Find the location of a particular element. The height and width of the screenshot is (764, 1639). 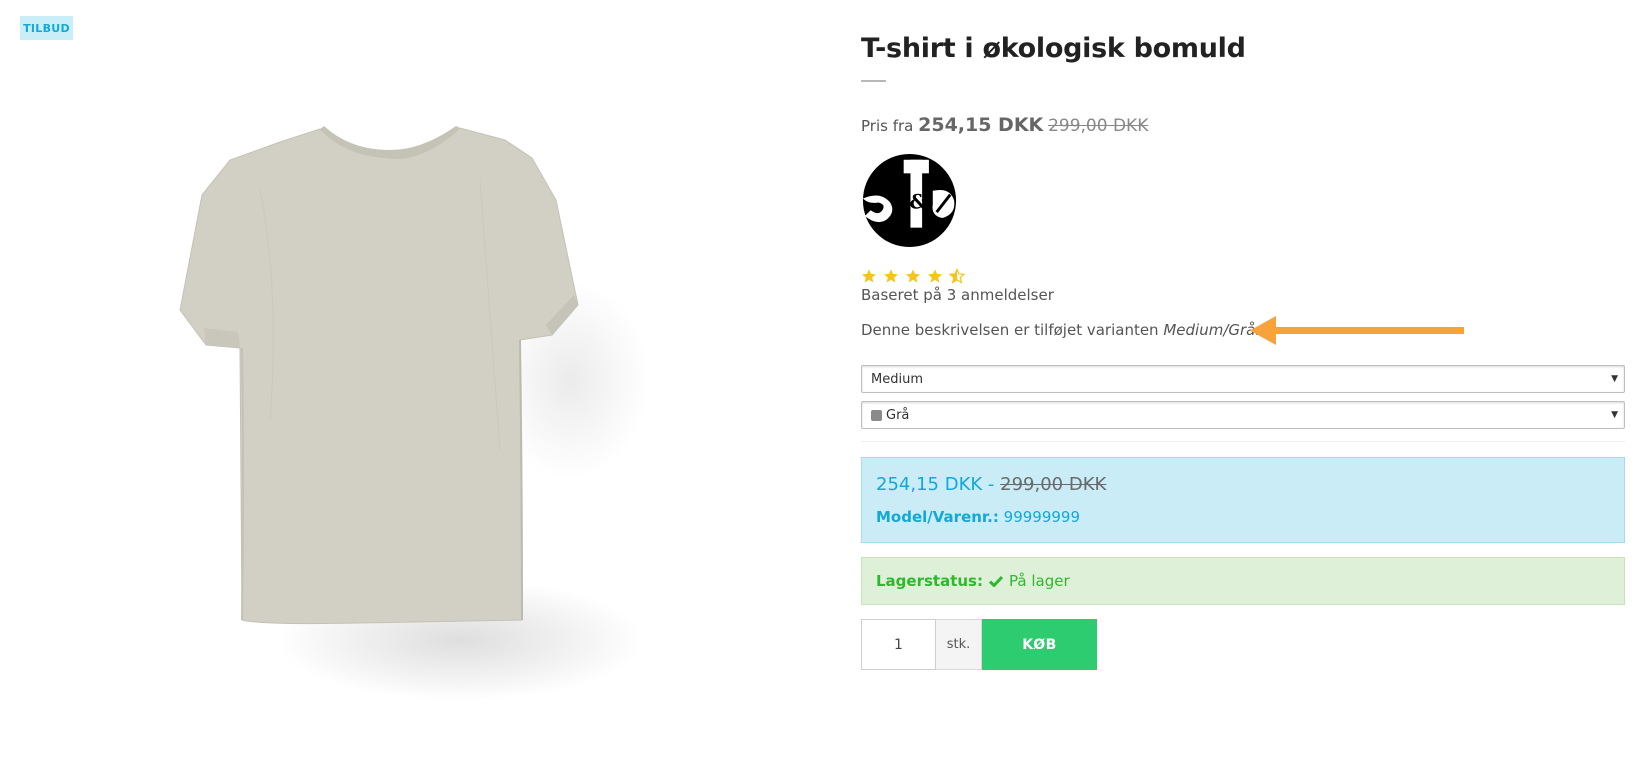

reviews-count: Baseret på 3 anmeldelser is located at coordinates (957, 295).